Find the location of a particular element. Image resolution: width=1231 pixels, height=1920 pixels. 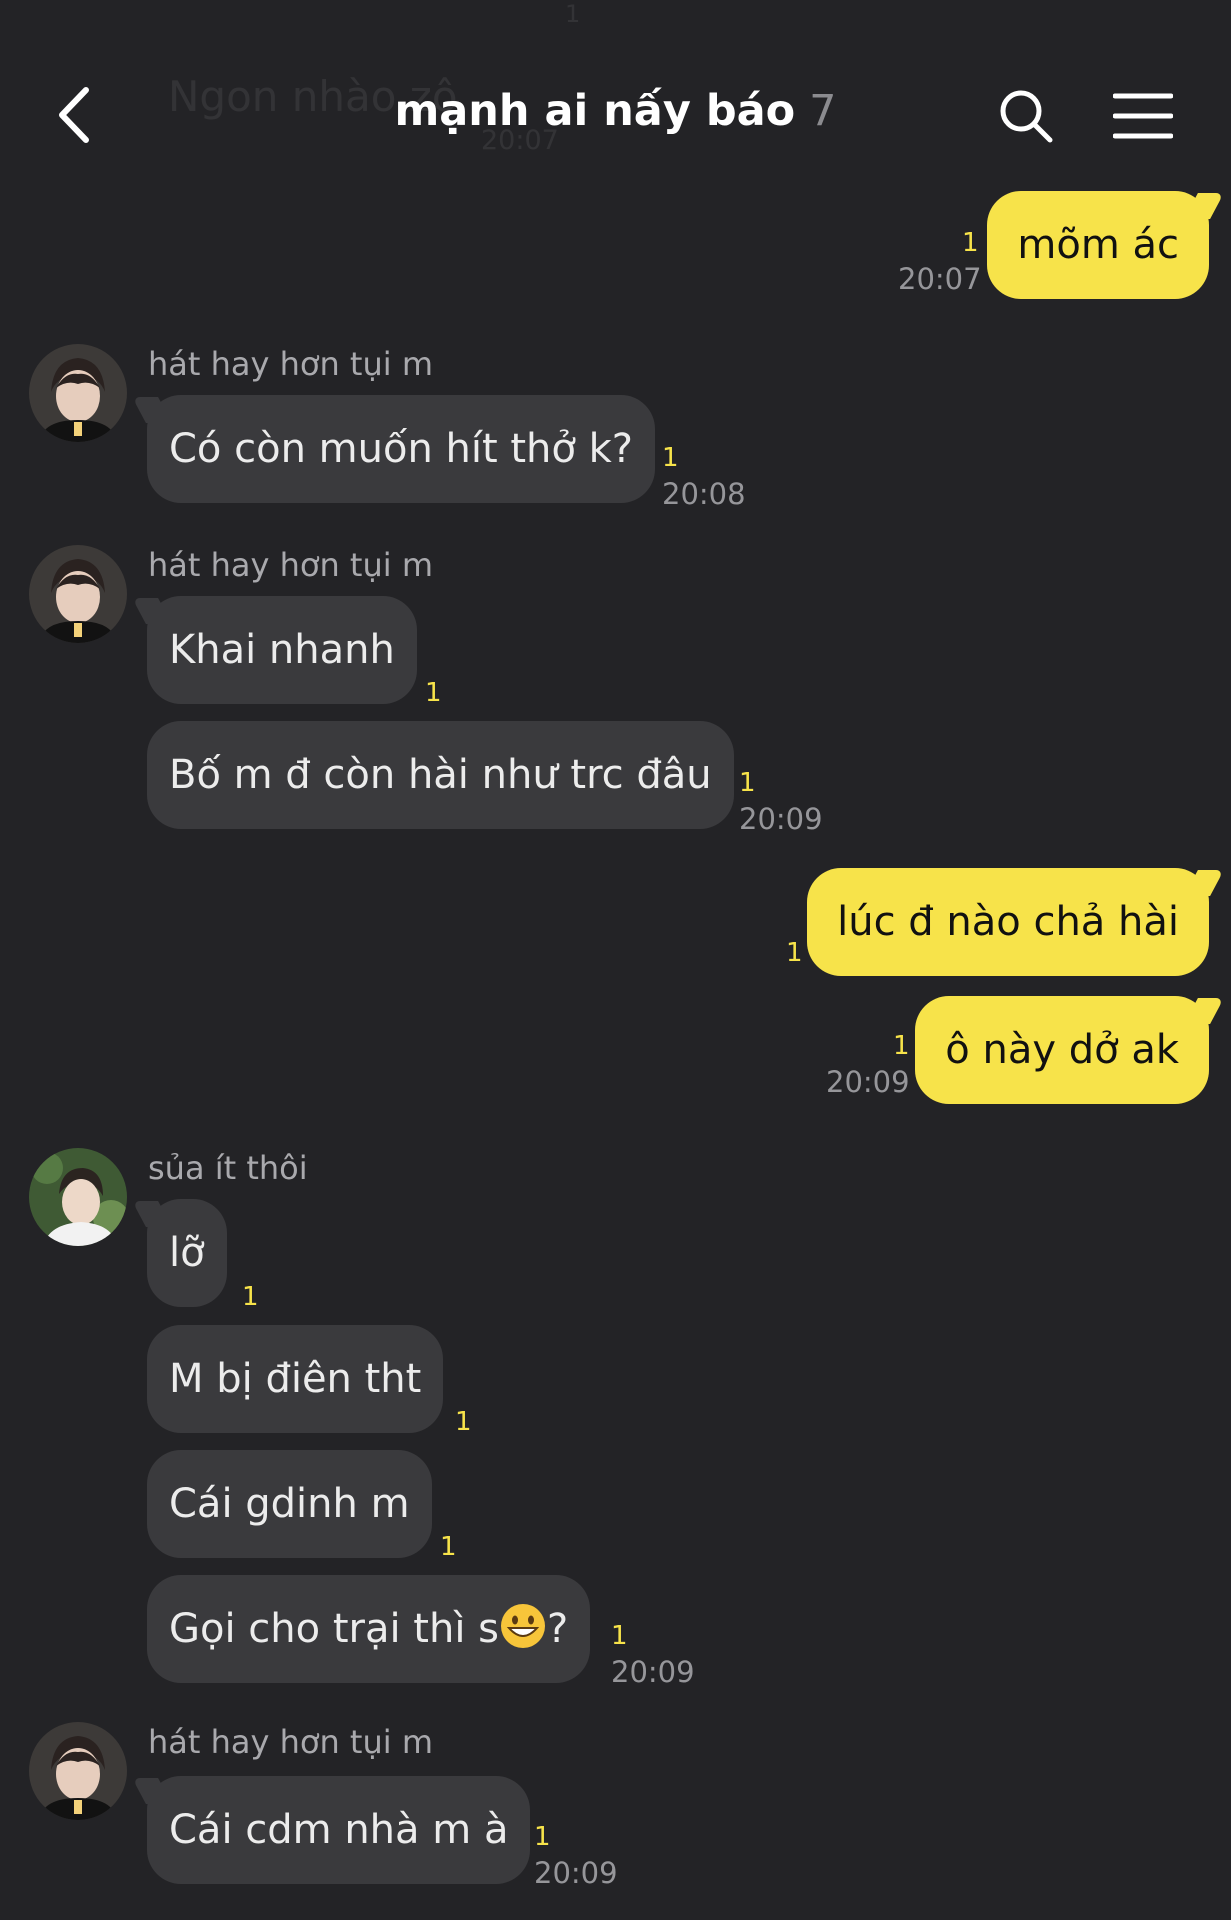

outgoing-message-bubble: ô này dở ak is located at coordinates (1062, 1050).